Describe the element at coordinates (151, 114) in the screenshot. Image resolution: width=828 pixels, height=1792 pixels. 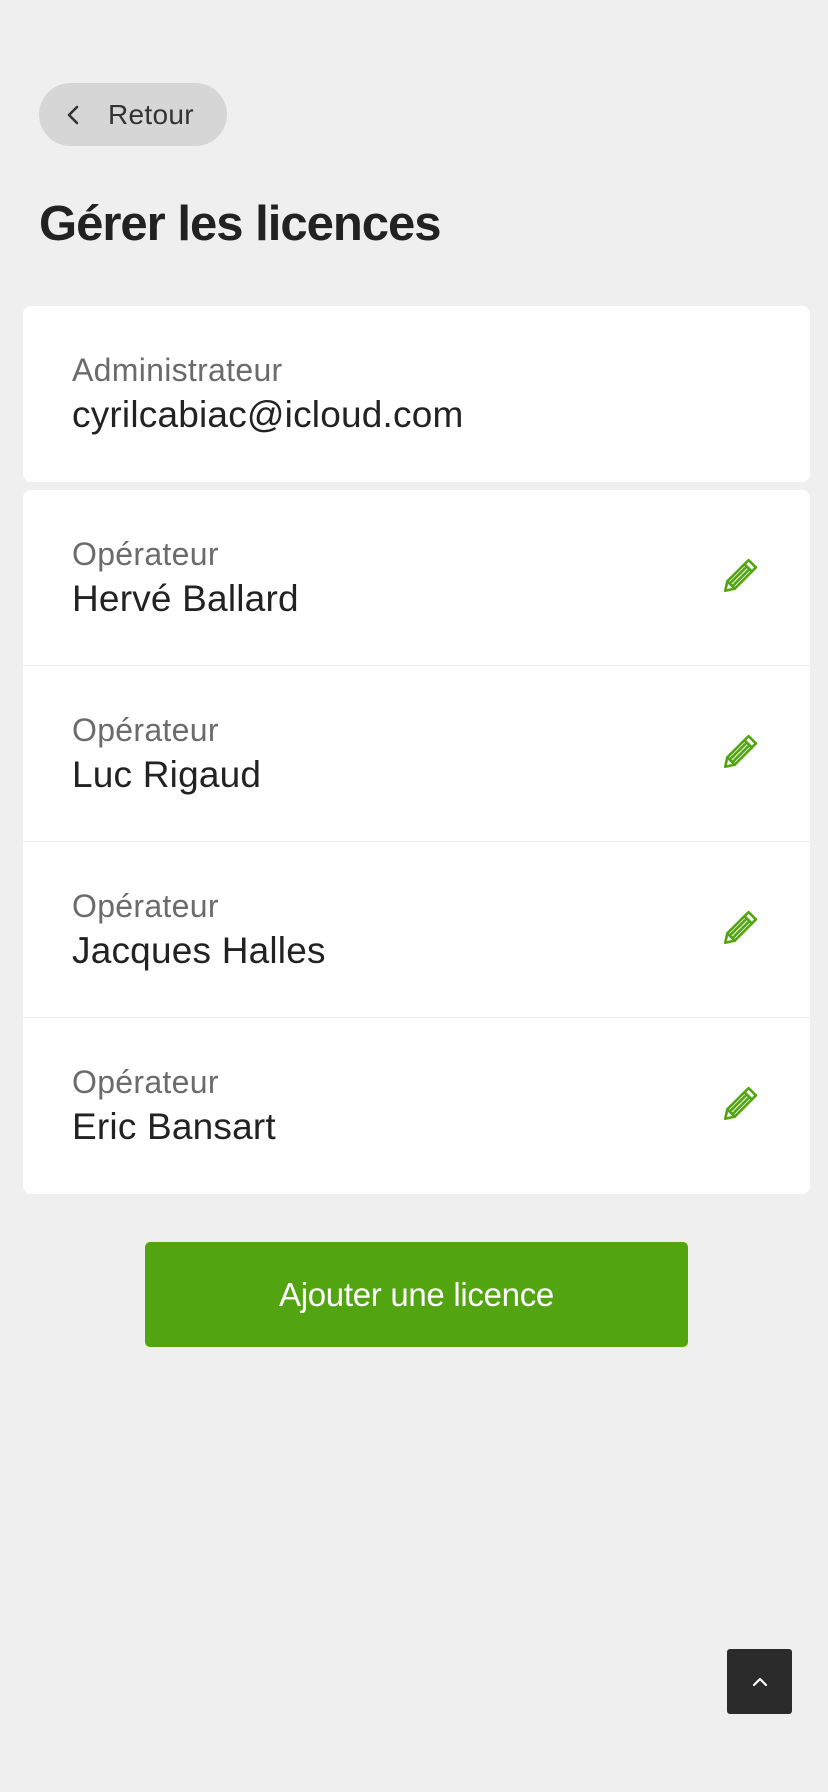
I see `back-button-label: Retour` at that location.